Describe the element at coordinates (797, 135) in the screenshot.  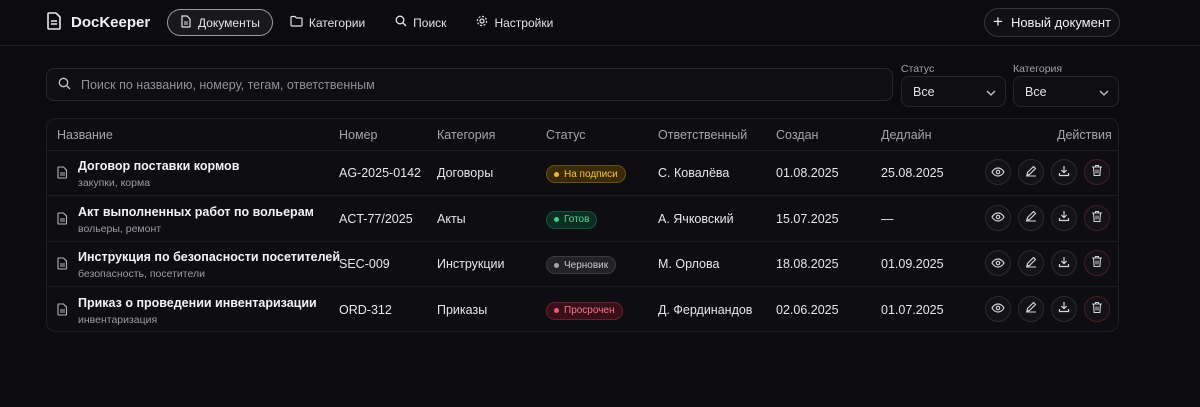
I see `header-created: Создан` at that location.